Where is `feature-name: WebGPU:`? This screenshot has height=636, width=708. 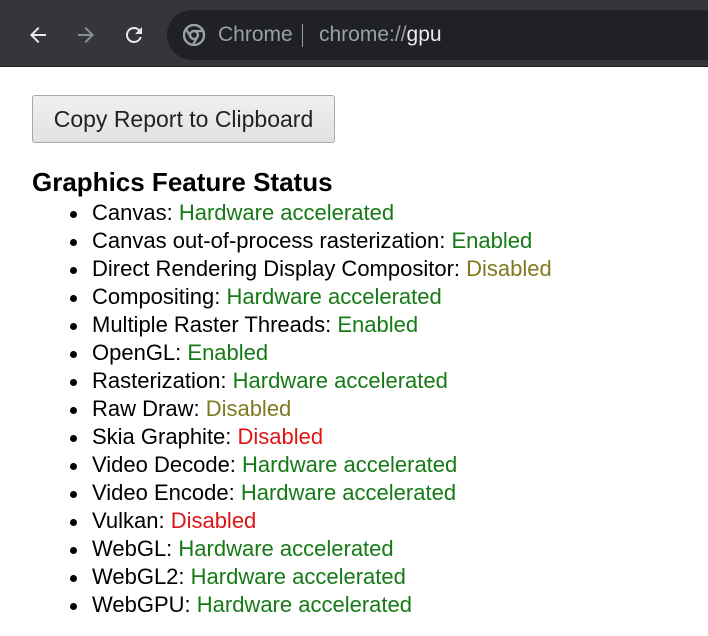
feature-name: WebGPU: is located at coordinates (144, 604).